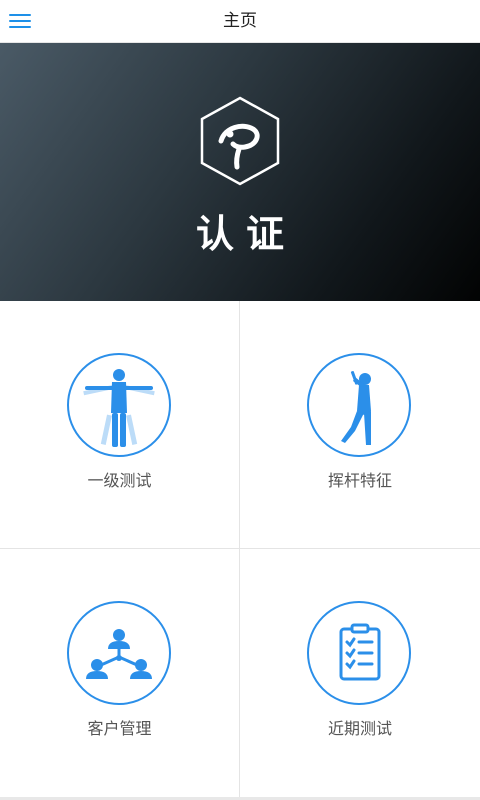 This screenshot has width=480, height=800. What do you see at coordinates (119, 653) in the screenshot?
I see `client-network-icon` at bounding box center [119, 653].